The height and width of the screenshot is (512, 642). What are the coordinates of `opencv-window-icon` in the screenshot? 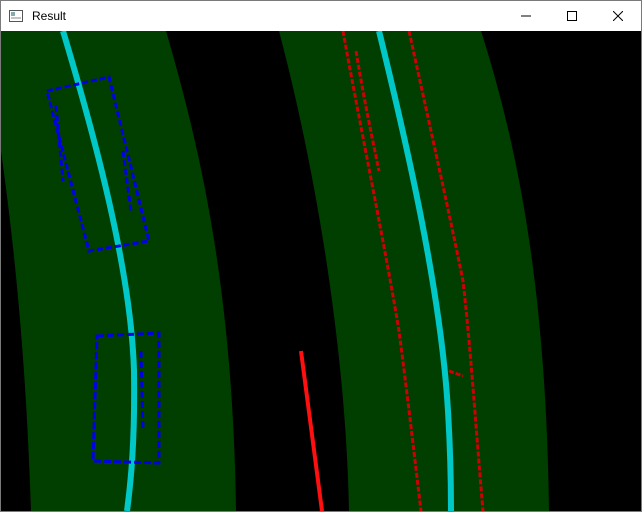 It's located at (16, 16).